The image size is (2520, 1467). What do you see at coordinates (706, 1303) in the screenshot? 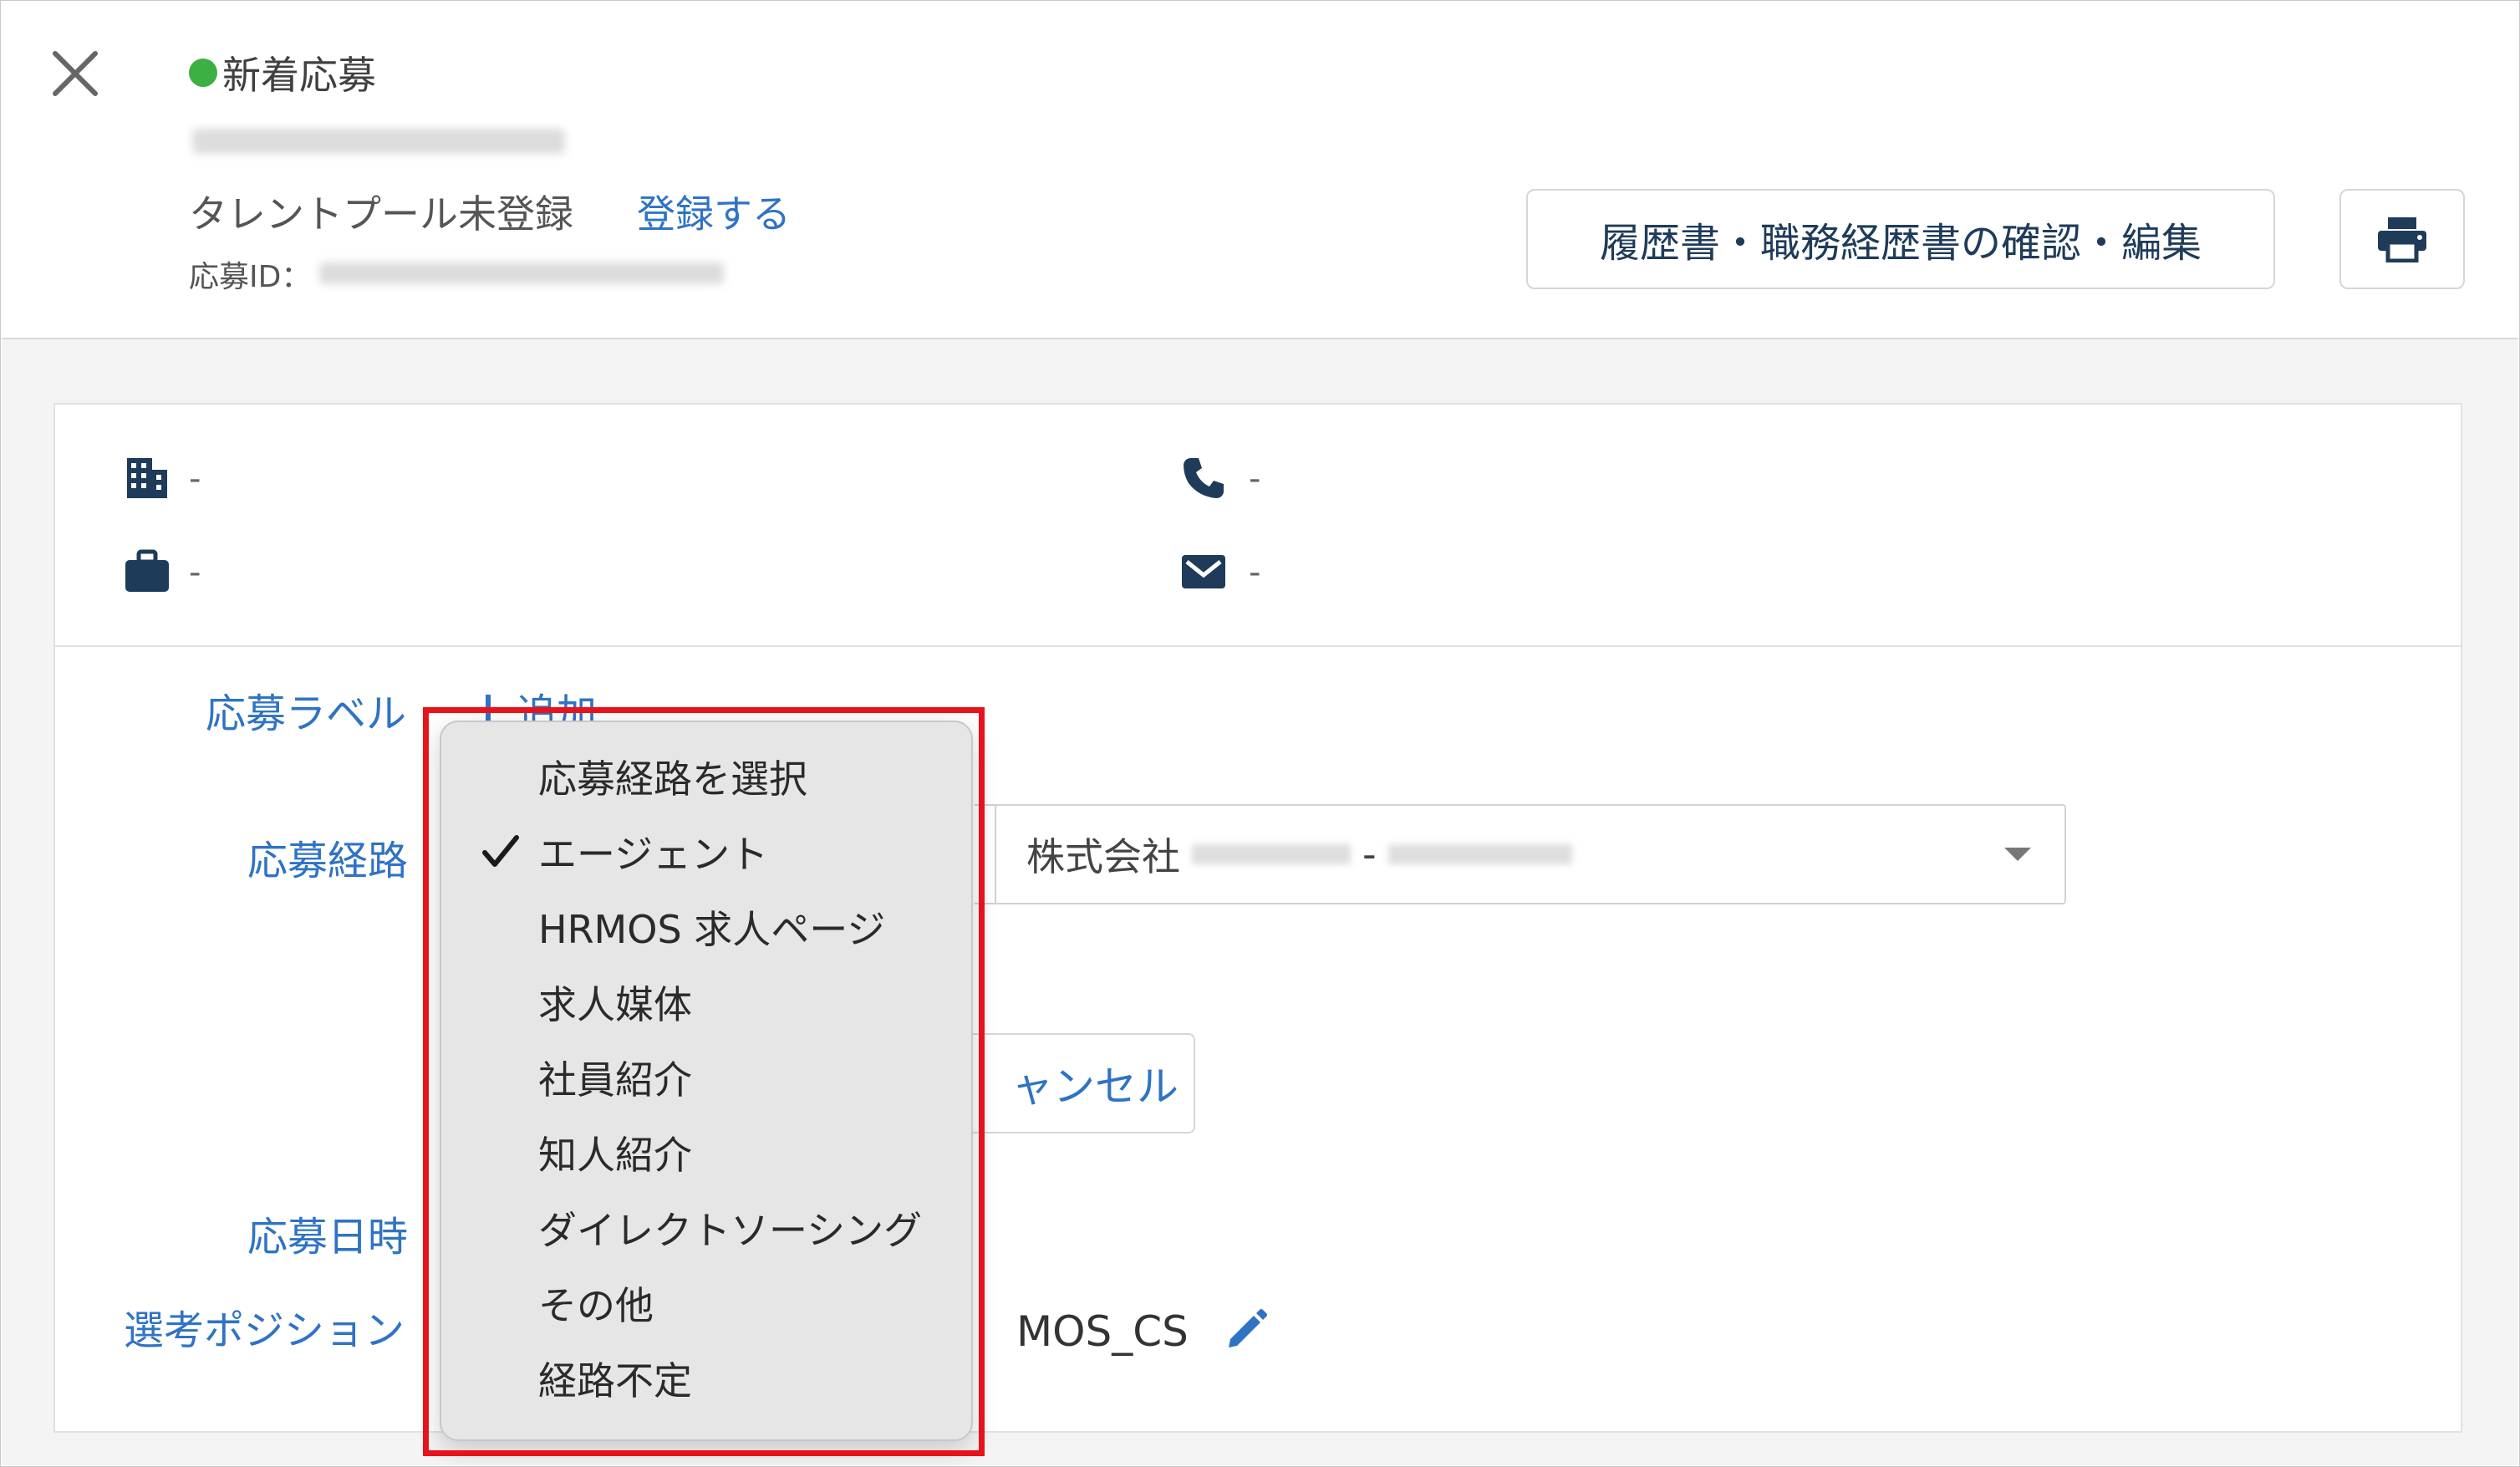
I see `route-option: その他` at bounding box center [706, 1303].